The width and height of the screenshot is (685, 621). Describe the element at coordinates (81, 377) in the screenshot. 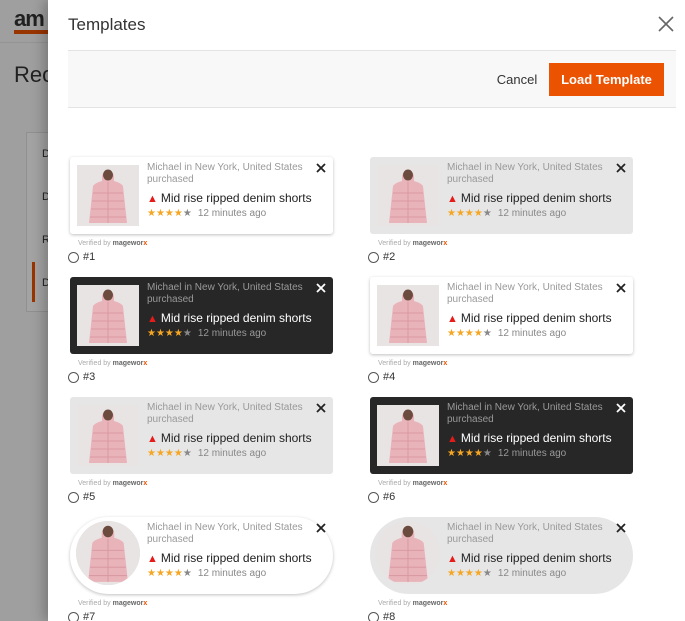

I see `template-radio-option: #3` at that location.